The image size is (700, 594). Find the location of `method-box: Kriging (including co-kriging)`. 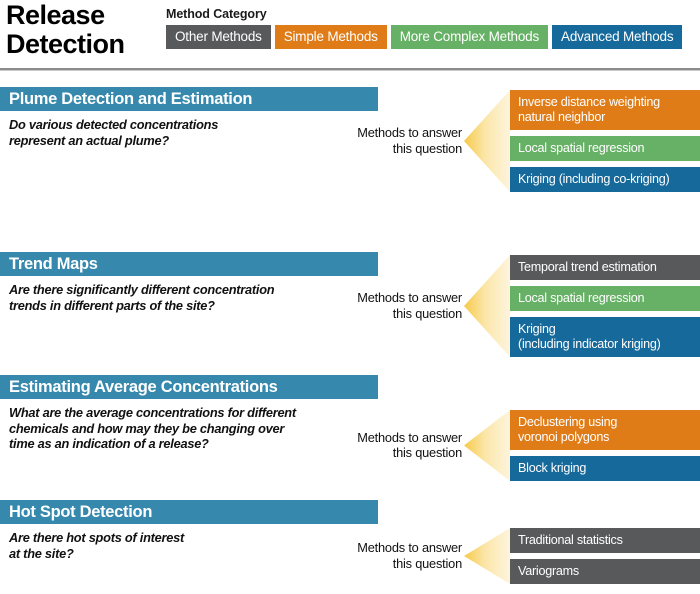

method-box: Kriging (including co-kriging) is located at coordinates (605, 179).